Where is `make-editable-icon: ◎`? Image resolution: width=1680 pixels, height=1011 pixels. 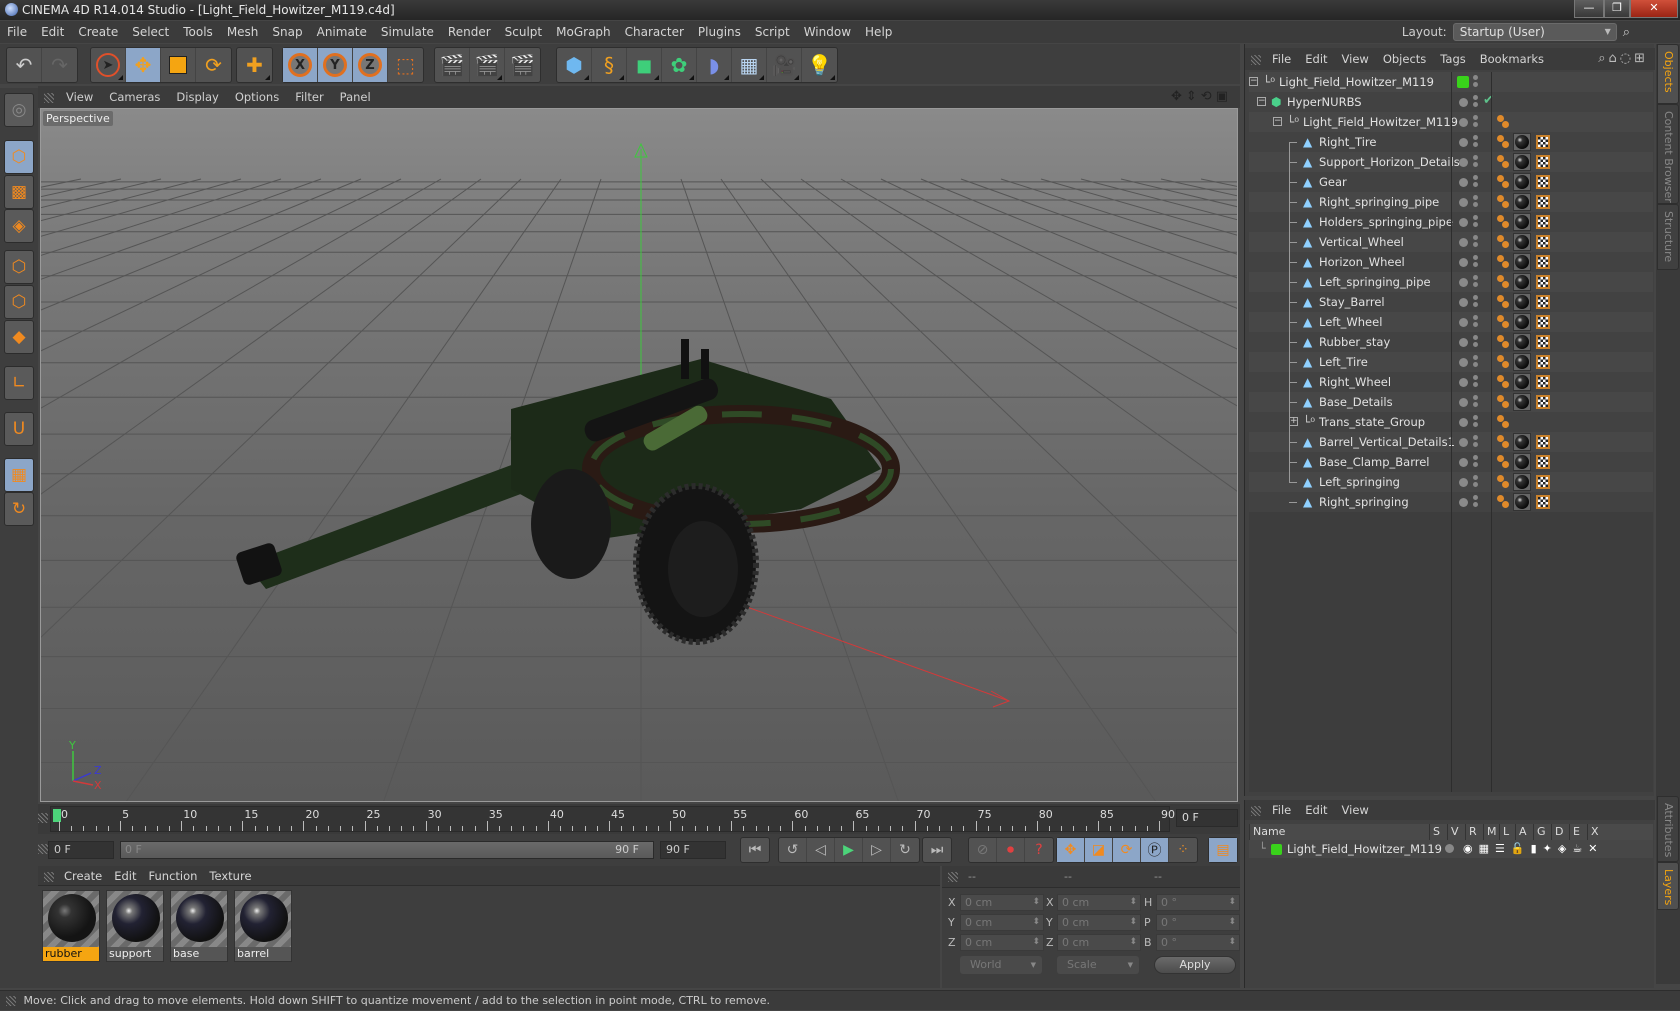
make-editable-icon: ◎ is located at coordinates (19, 110).